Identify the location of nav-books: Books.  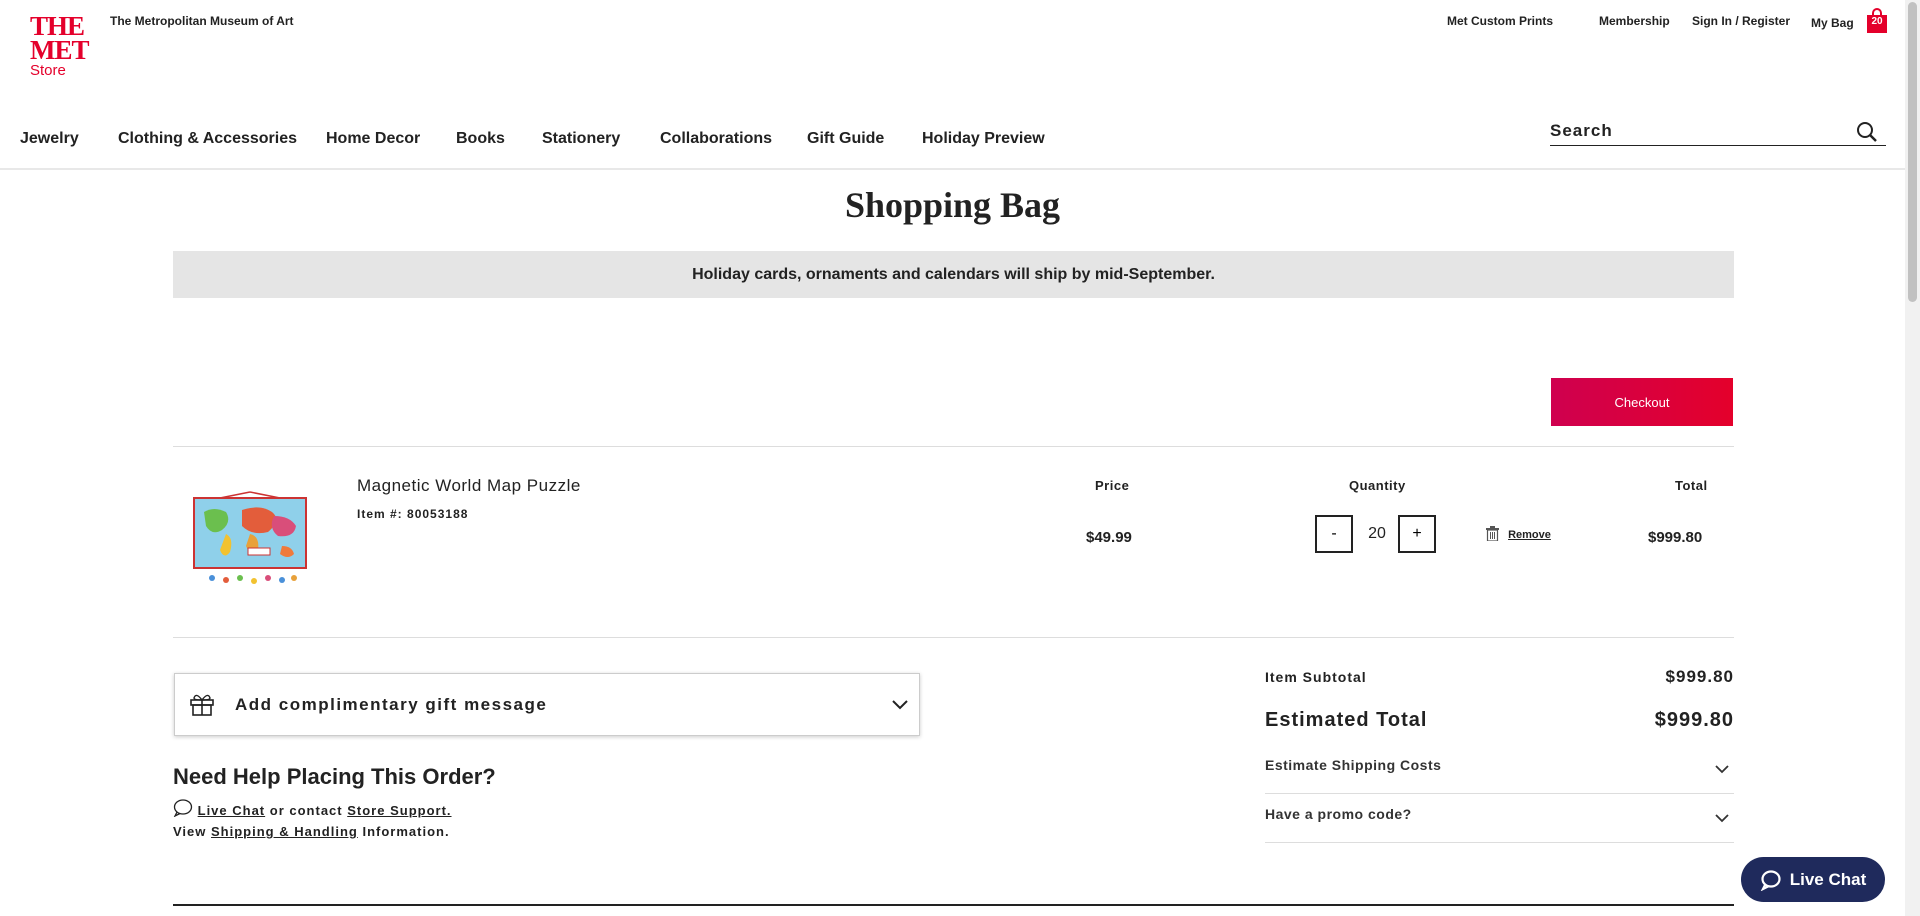
(480, 139).